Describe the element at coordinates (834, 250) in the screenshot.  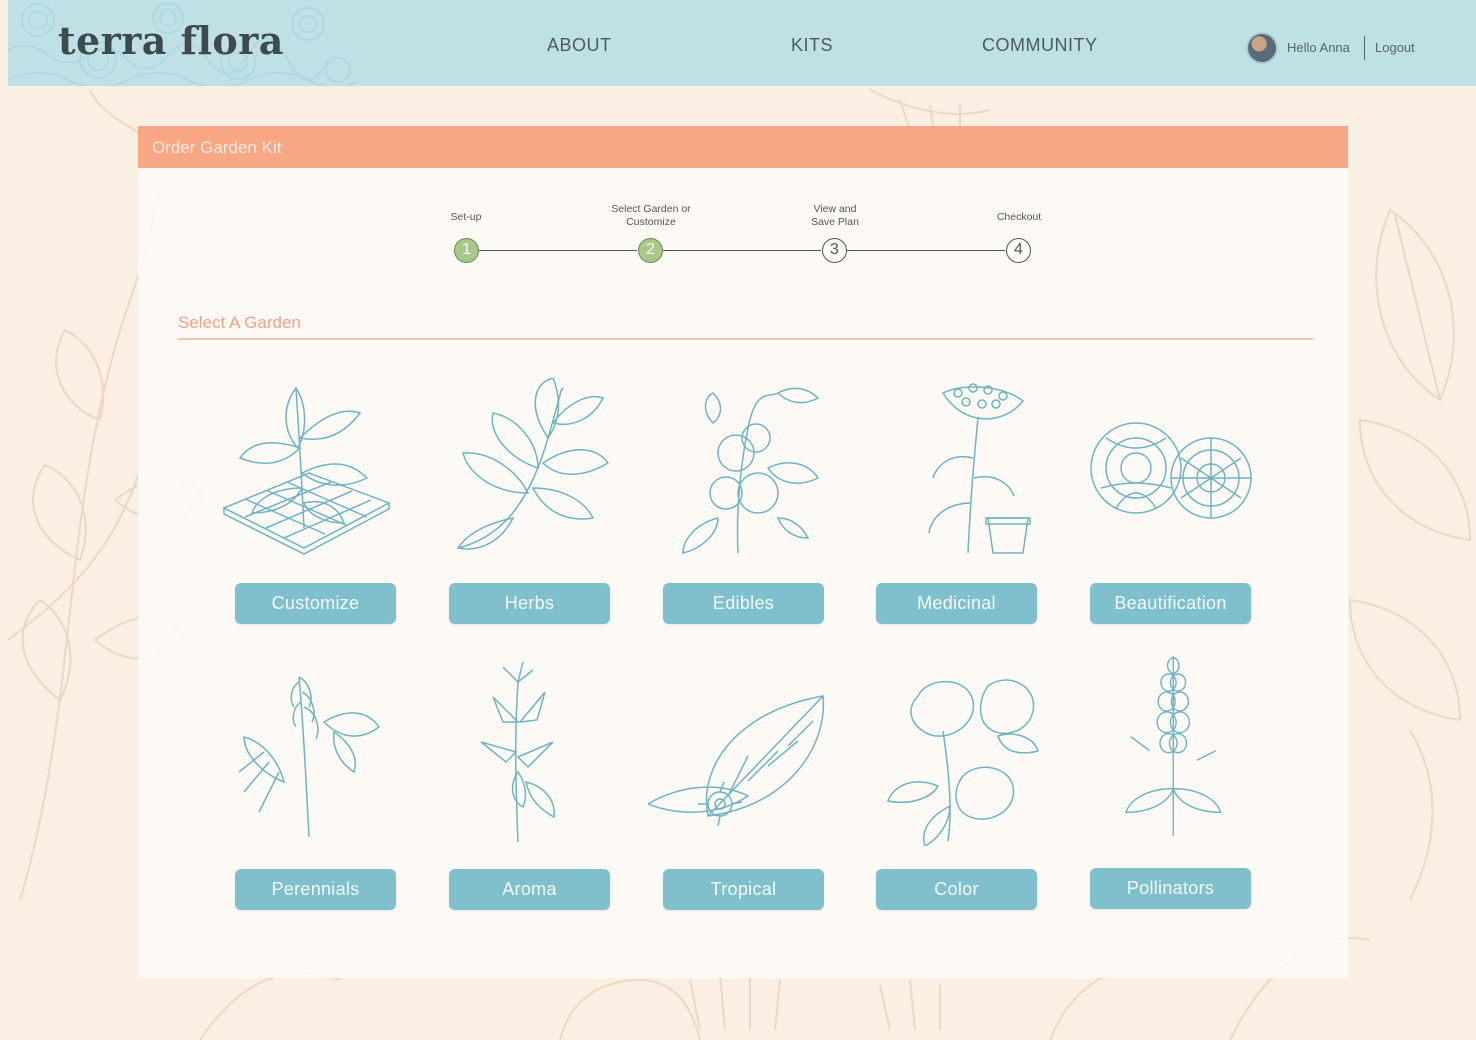
I see `step-3-indicator: 3` at that location.